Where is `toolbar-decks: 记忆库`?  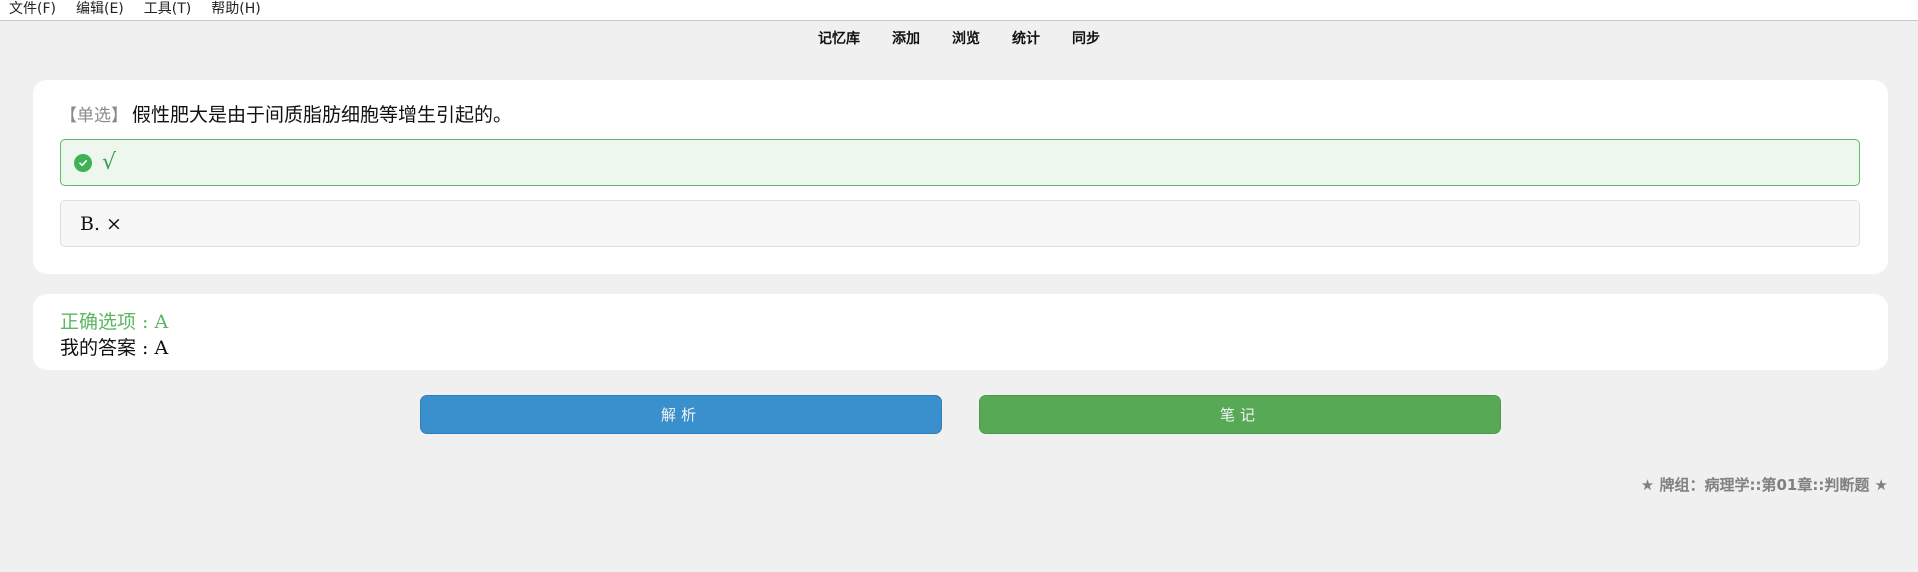
toolbar-decks: 记忆库 is located at coordinates (839, 38).